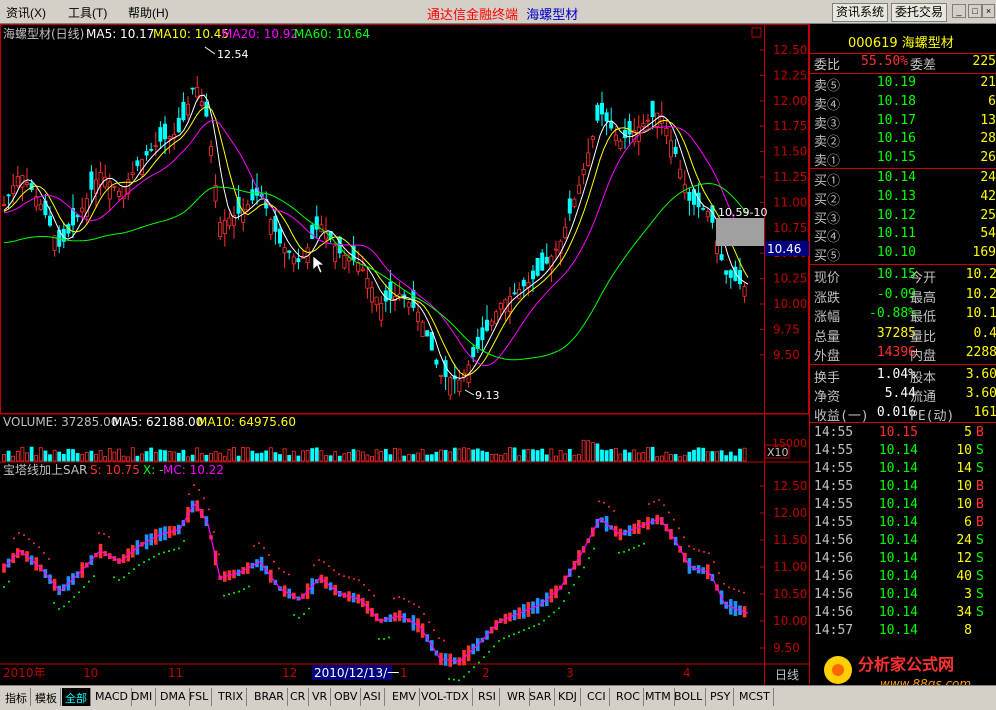 This screenshot has width=996, height=710. I want to click on sell-level-row: 卖① 10.15 26, so click(903, 159).